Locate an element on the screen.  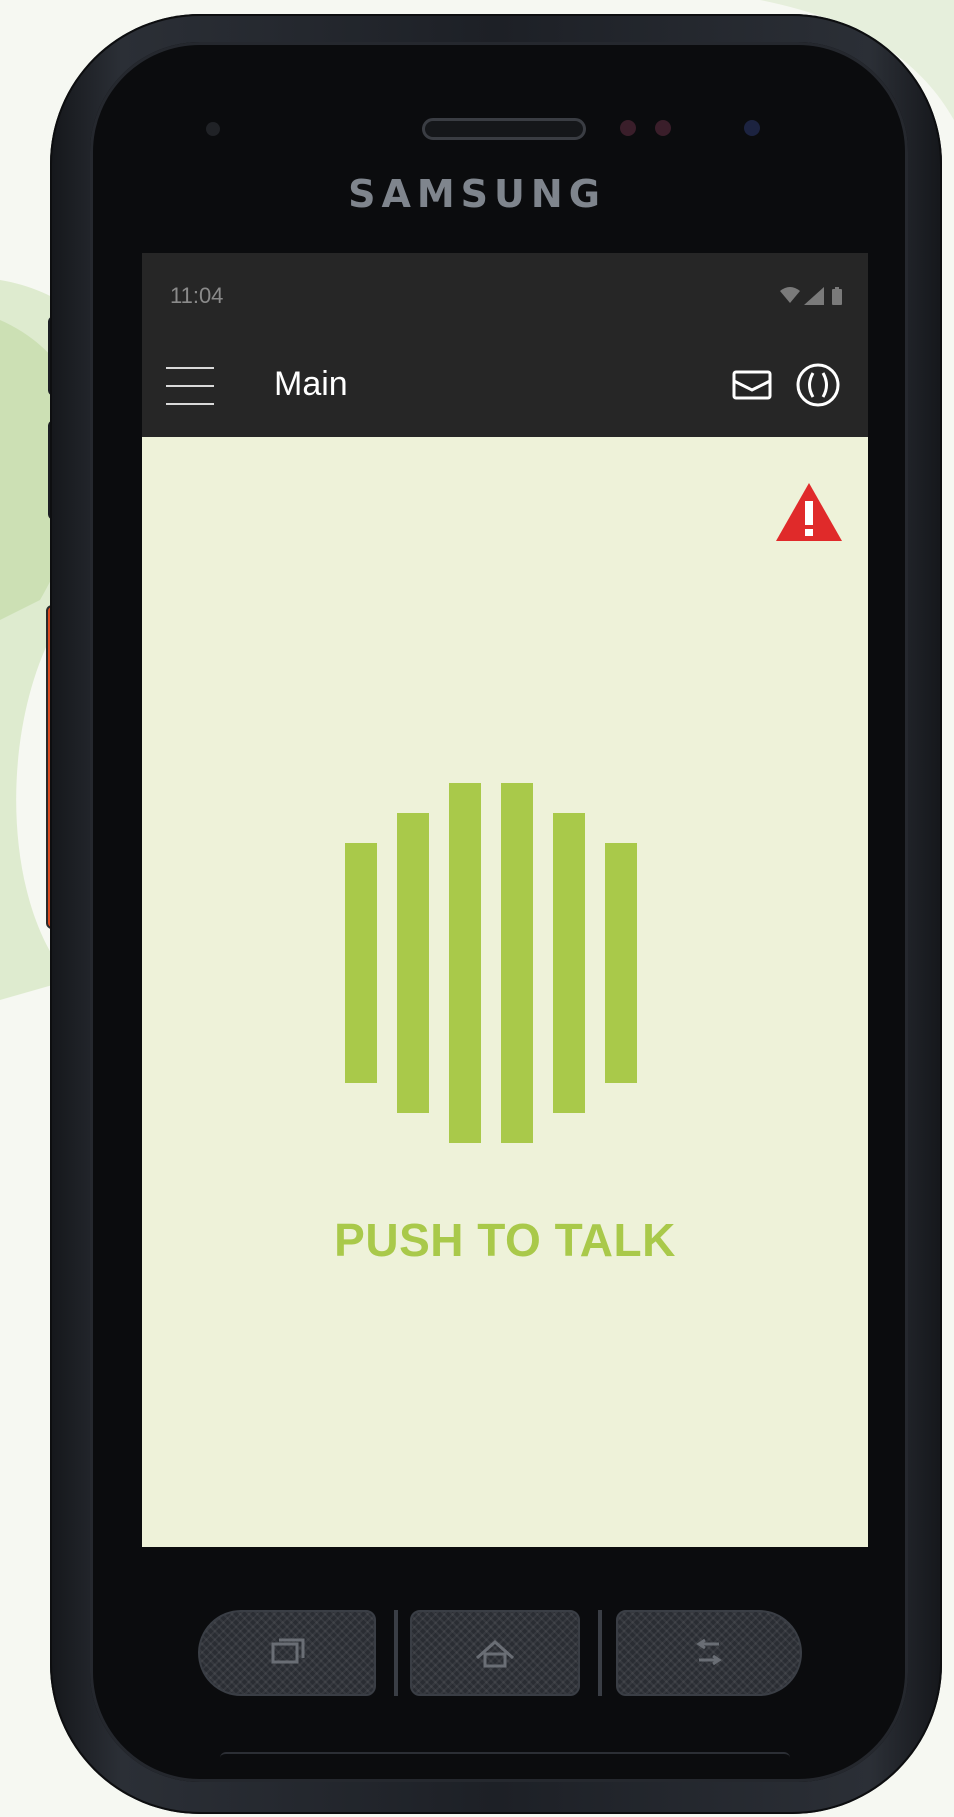
battery-icon is located at coordinates (837, 296).